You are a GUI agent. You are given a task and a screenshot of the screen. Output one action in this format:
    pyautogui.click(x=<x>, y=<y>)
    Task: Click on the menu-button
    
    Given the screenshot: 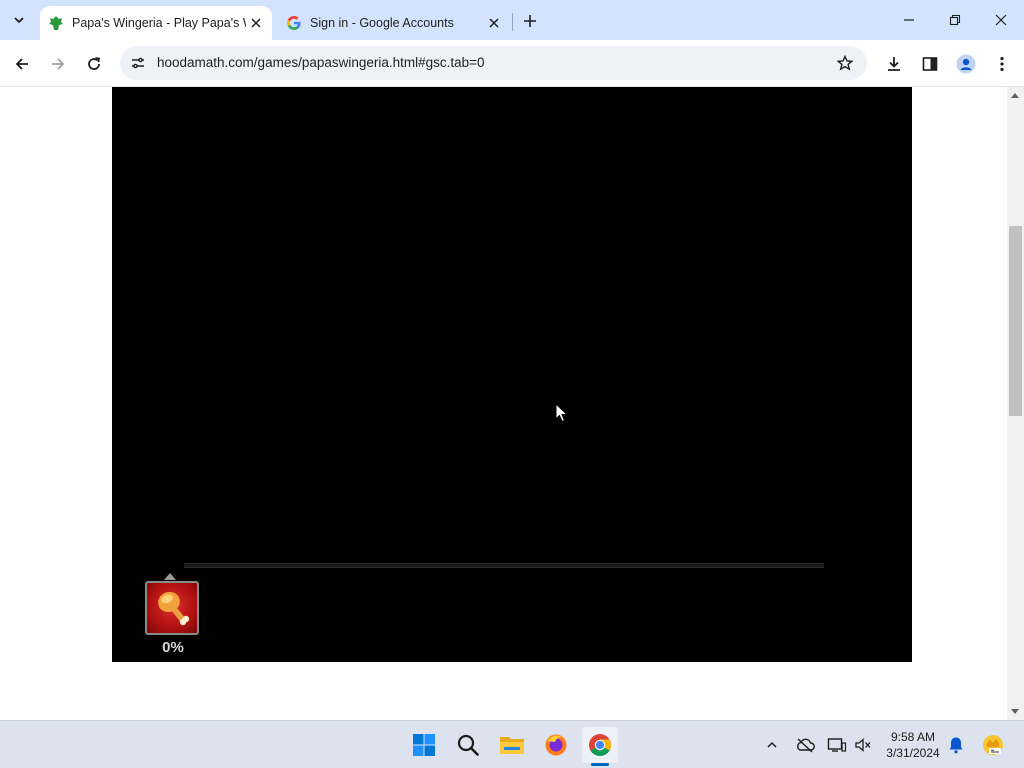 What is the action you would take?
    pyautogui.click(x=1002, y=64)
    